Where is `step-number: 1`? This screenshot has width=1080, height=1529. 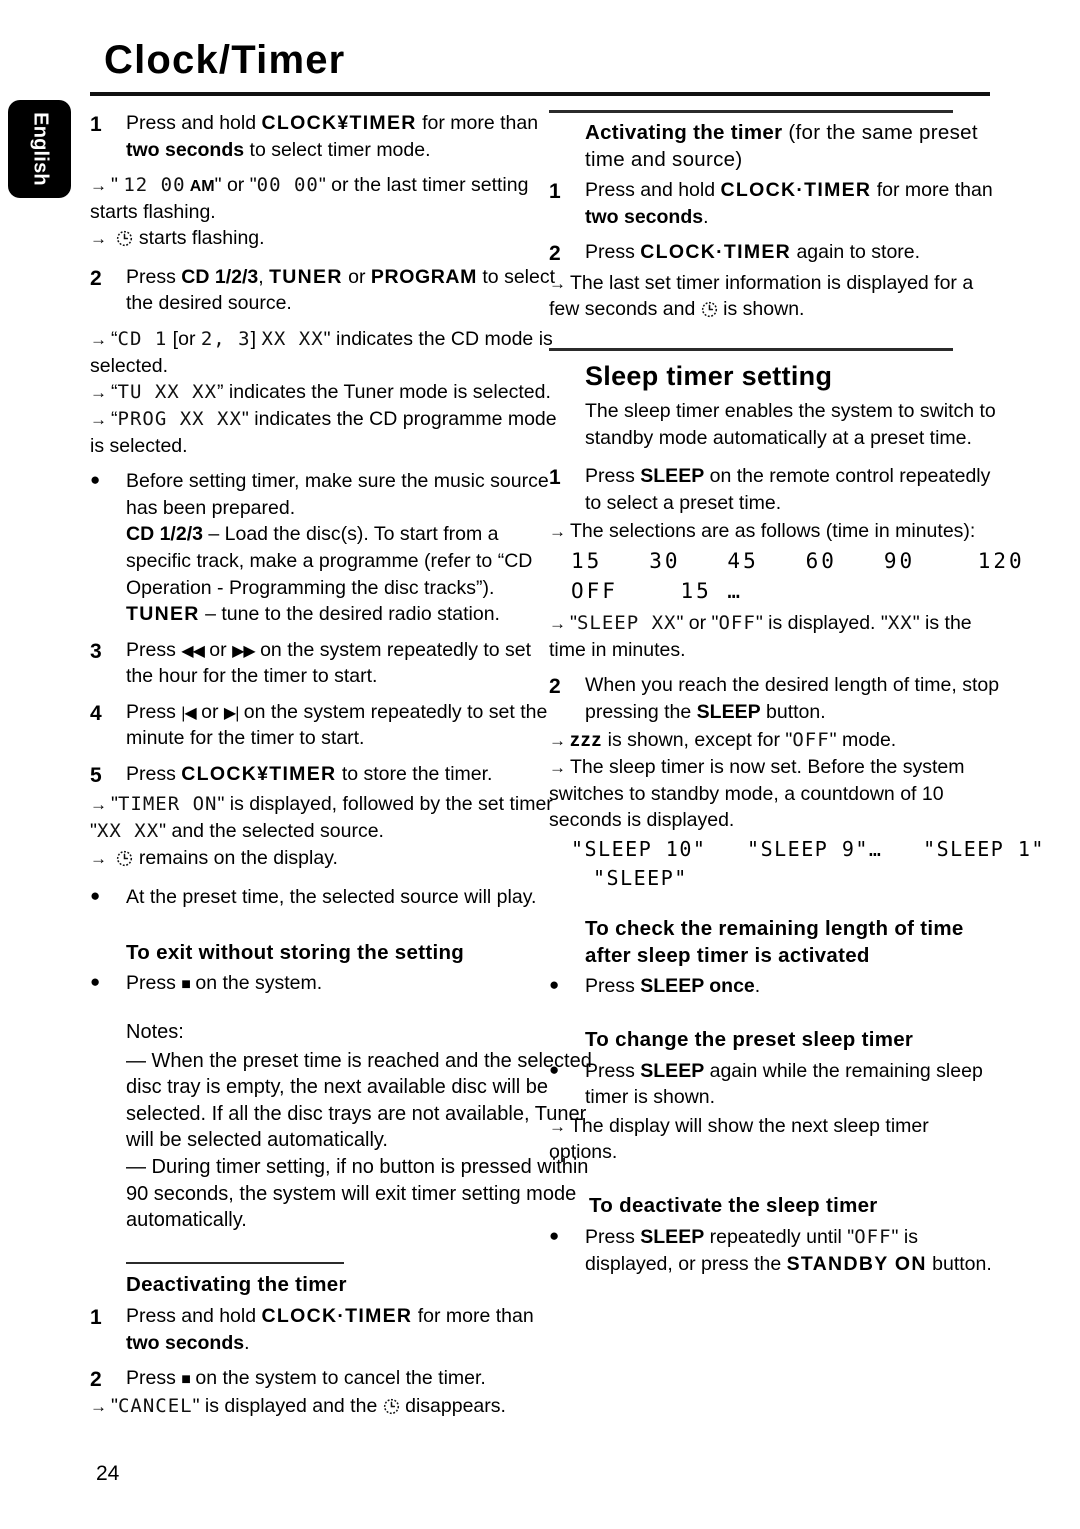
step-number: 1 is located at coordinates (96, 1318).